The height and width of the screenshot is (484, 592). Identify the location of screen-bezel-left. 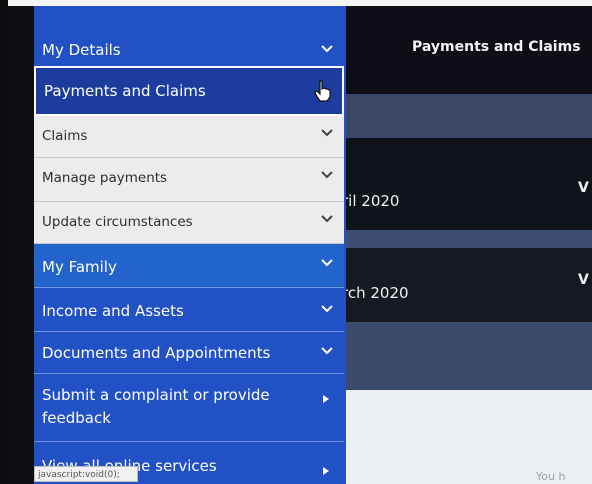
(4, 242).